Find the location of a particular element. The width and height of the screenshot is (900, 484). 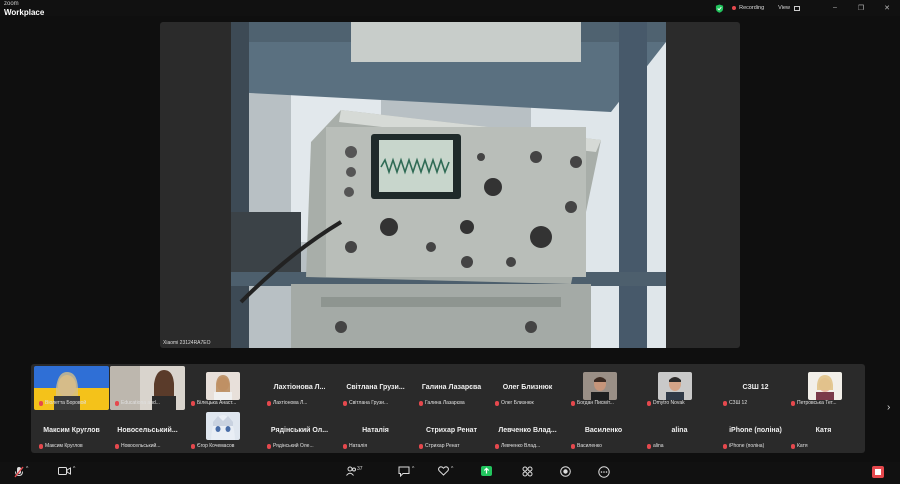

chat-button: ^ is located at coordinates (406, 472).